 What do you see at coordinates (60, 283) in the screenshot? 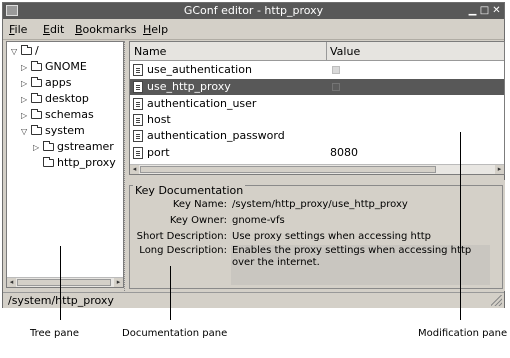
I see `callout-line-tree` at bounding box center [60, 283].